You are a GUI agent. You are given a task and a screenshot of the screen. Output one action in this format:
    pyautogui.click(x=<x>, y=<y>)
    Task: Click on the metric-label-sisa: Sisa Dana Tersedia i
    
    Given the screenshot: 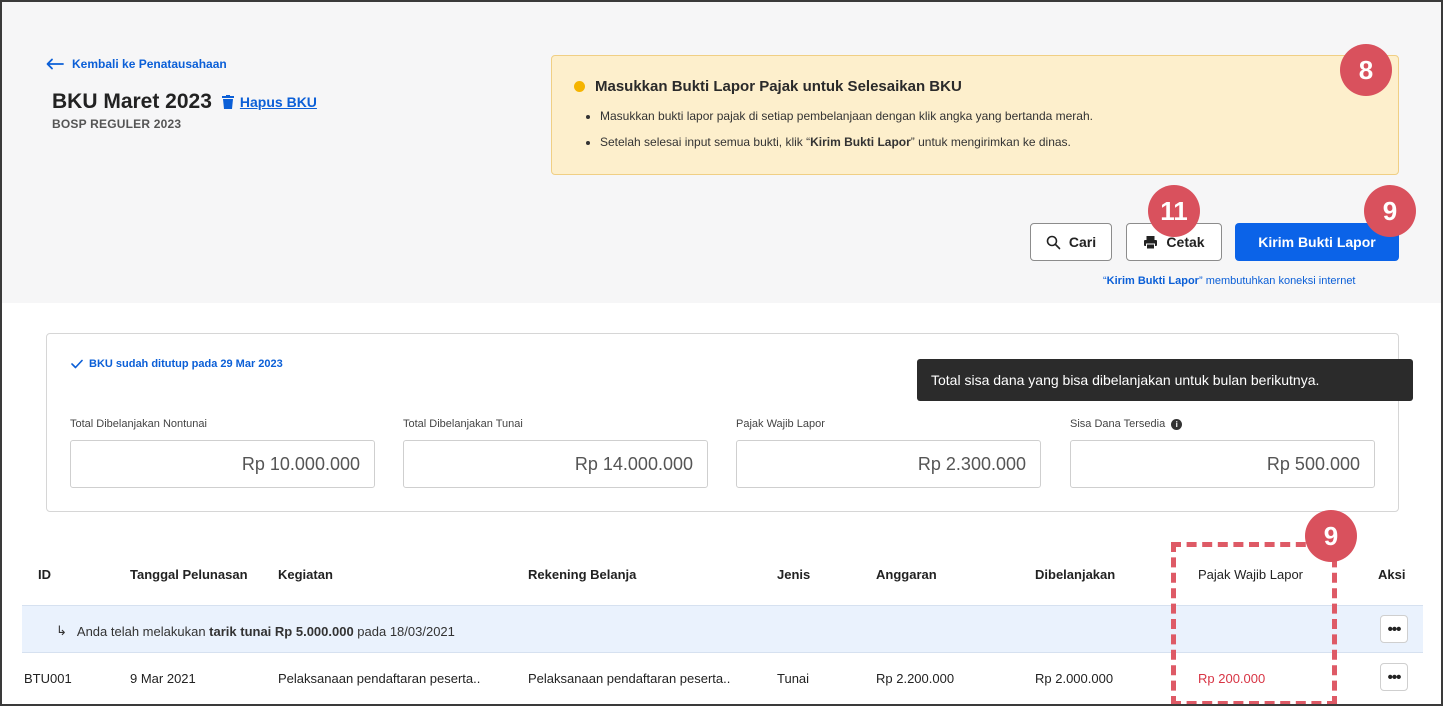 What is the action you would take?
    pyautogui.click(x=1126, y=424)
    